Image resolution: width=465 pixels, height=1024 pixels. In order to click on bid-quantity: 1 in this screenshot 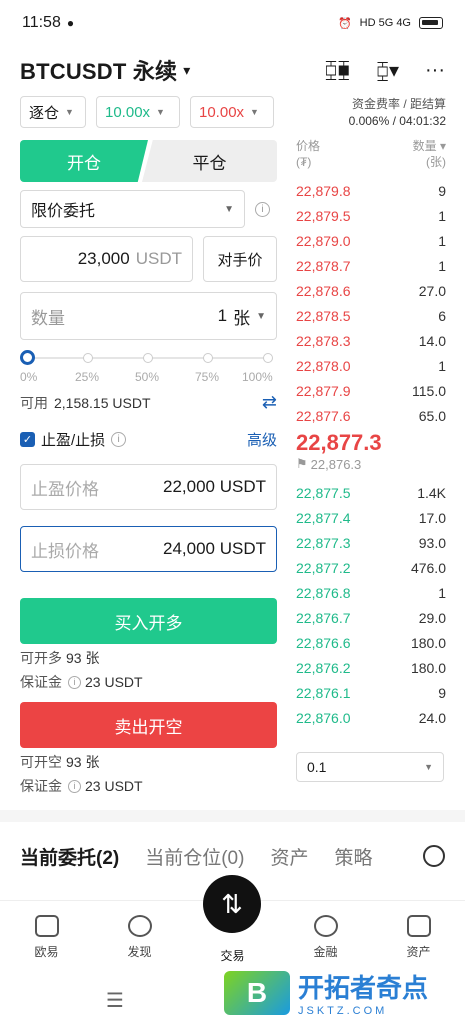, I will do `click(442, 592)`.